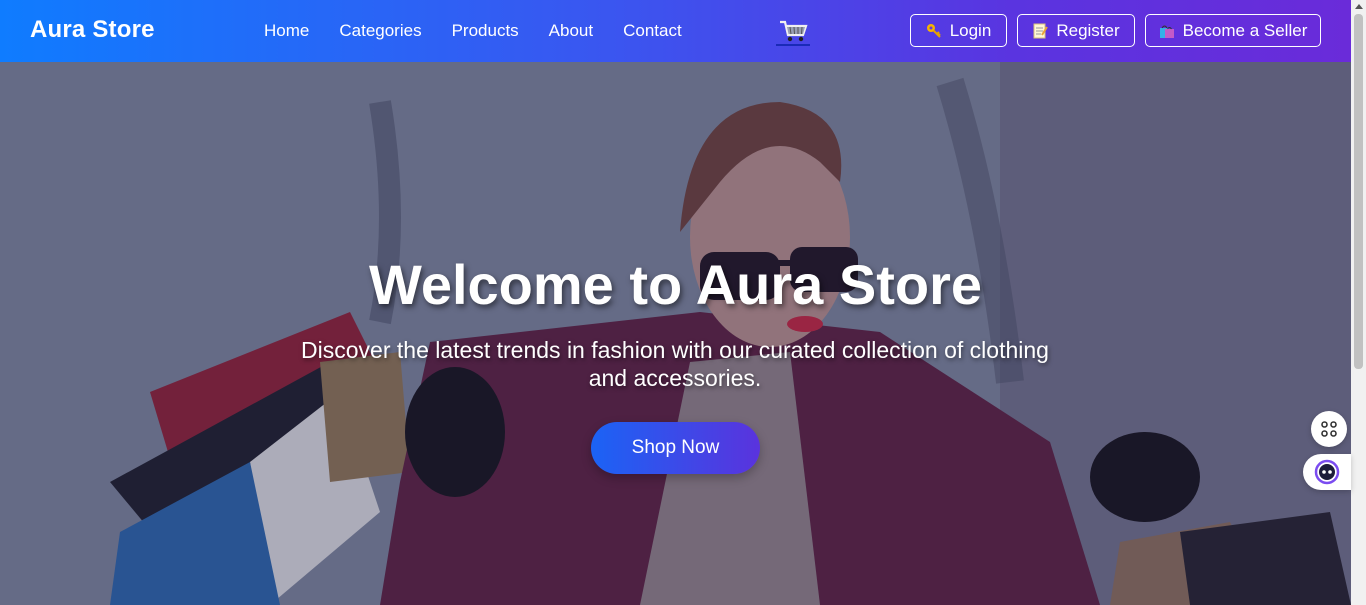 This screenshot has width=1366, height=605. Describe the element at coordinates (675, 284) in the screenshot. I see `hero-title: Welcome to Aura Store` at that location.